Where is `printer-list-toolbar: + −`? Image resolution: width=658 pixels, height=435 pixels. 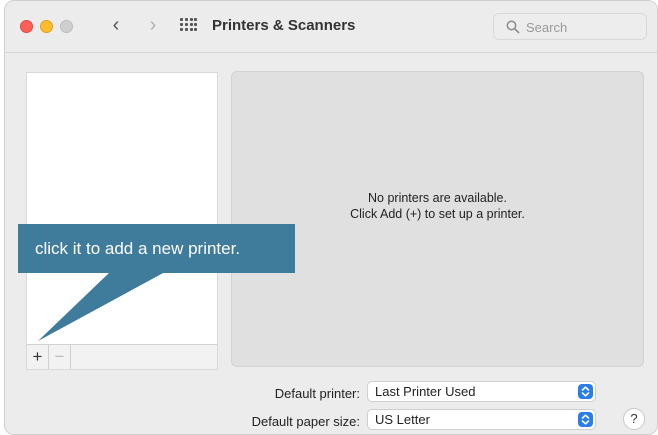
printer-list-toolbar: + − is located at coordinates (122, 356).